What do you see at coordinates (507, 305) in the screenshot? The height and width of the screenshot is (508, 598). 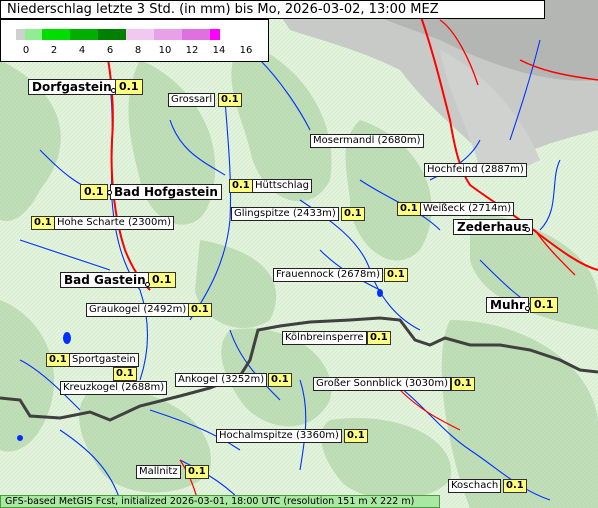 I see `place-label-muhr: Muhr` at bounding box center [507, 305].